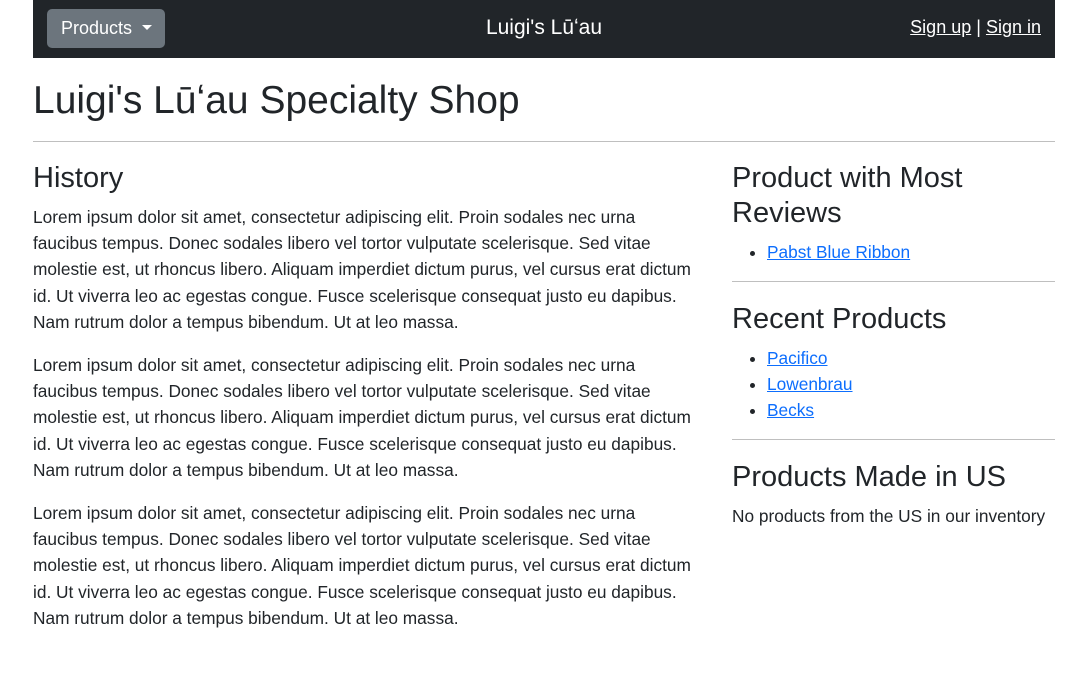 The width and height of the screenshot is (1087, 674). I want to click on products-dropdown-label: Products, so click(97, 28).